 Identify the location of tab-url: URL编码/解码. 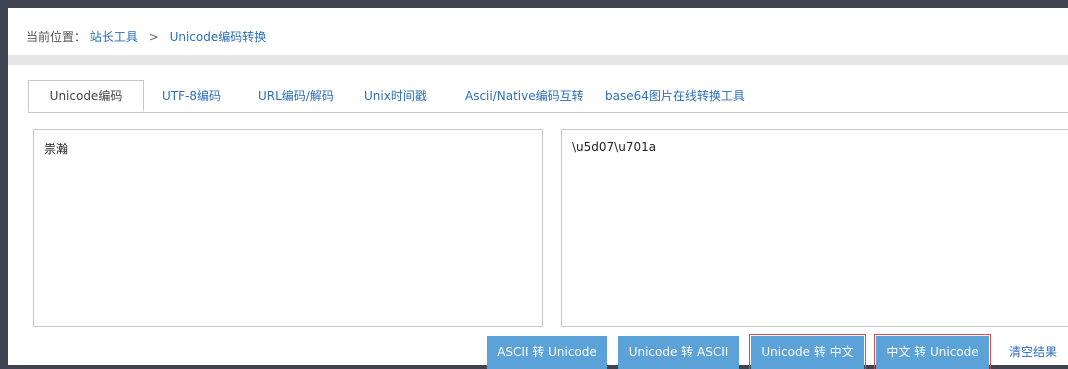
(296, 96).